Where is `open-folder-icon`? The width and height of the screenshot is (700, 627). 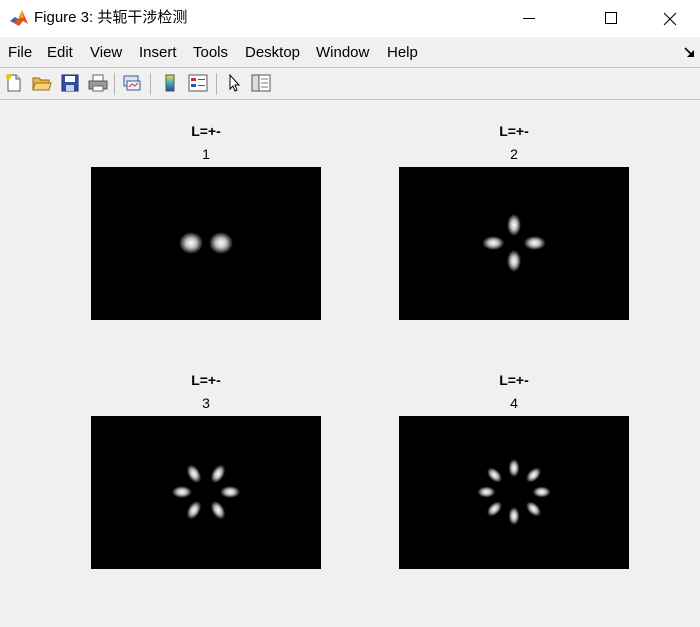
open-folder-icon is located at coordinates (42, 84).